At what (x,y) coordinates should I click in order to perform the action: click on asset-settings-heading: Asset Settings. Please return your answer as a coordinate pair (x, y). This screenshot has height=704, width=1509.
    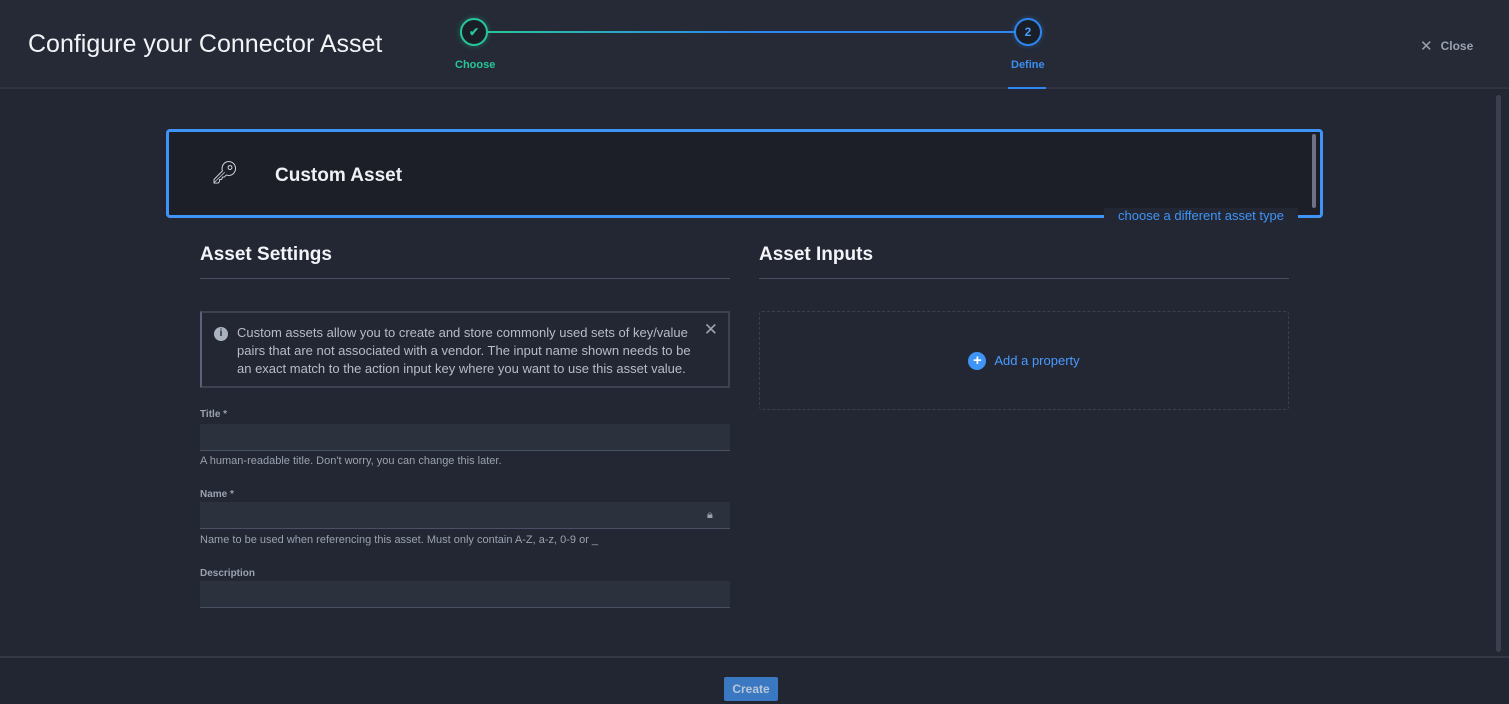
    Looking at the image, I should click on (266, 254).